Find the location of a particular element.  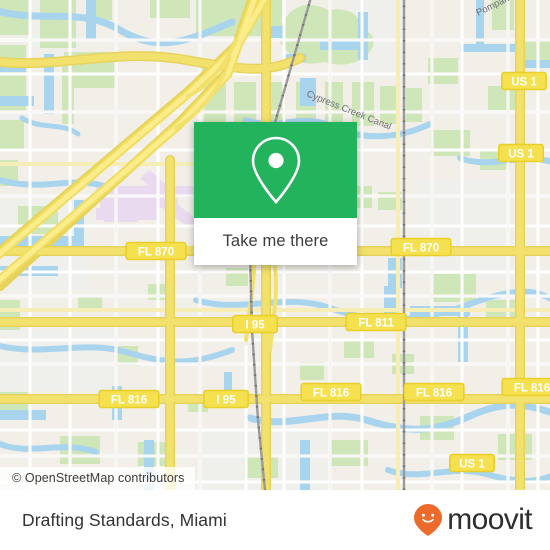

moovit-pin-icon is located at coordinates (428, 520).